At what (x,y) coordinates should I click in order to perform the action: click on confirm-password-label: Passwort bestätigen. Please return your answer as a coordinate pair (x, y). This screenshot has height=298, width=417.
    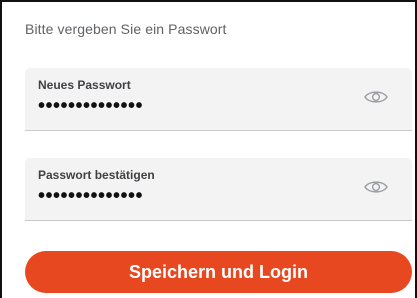
    Looking at the image, I should click on (96, 175).